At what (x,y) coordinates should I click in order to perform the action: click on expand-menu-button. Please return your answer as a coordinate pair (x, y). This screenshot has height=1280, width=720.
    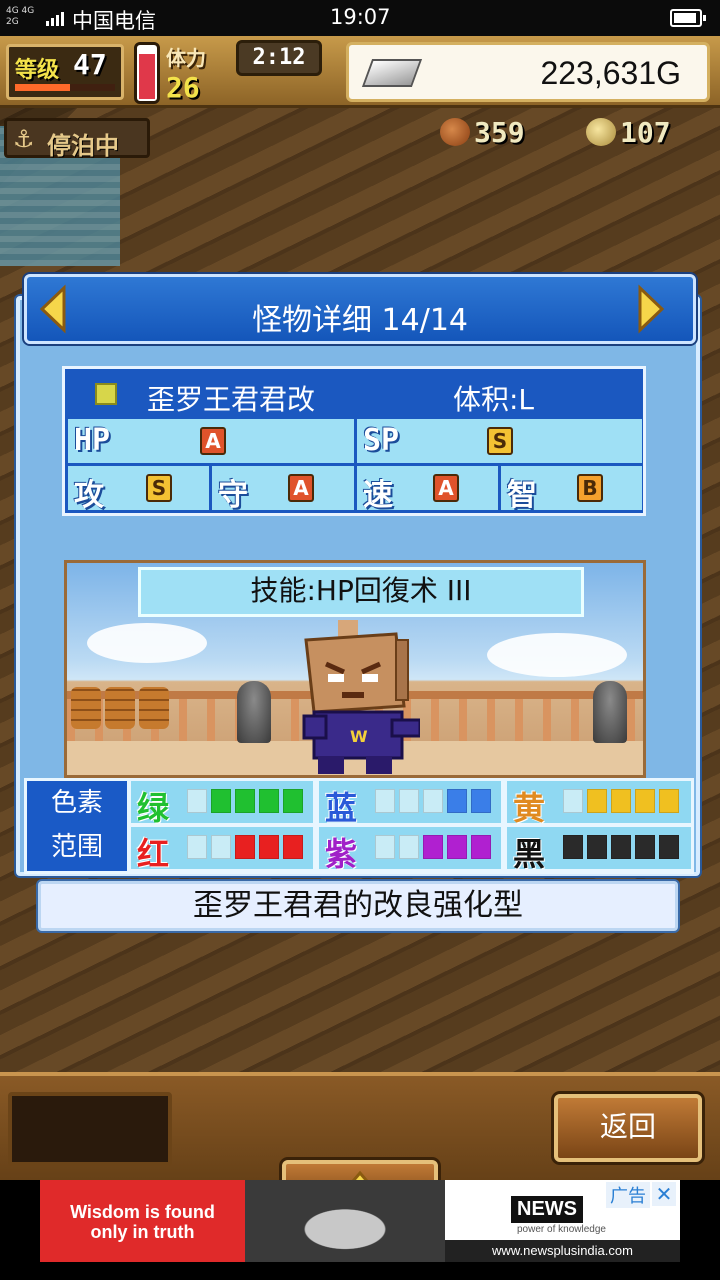
    Looking at the image, I should click on (360, 1170).